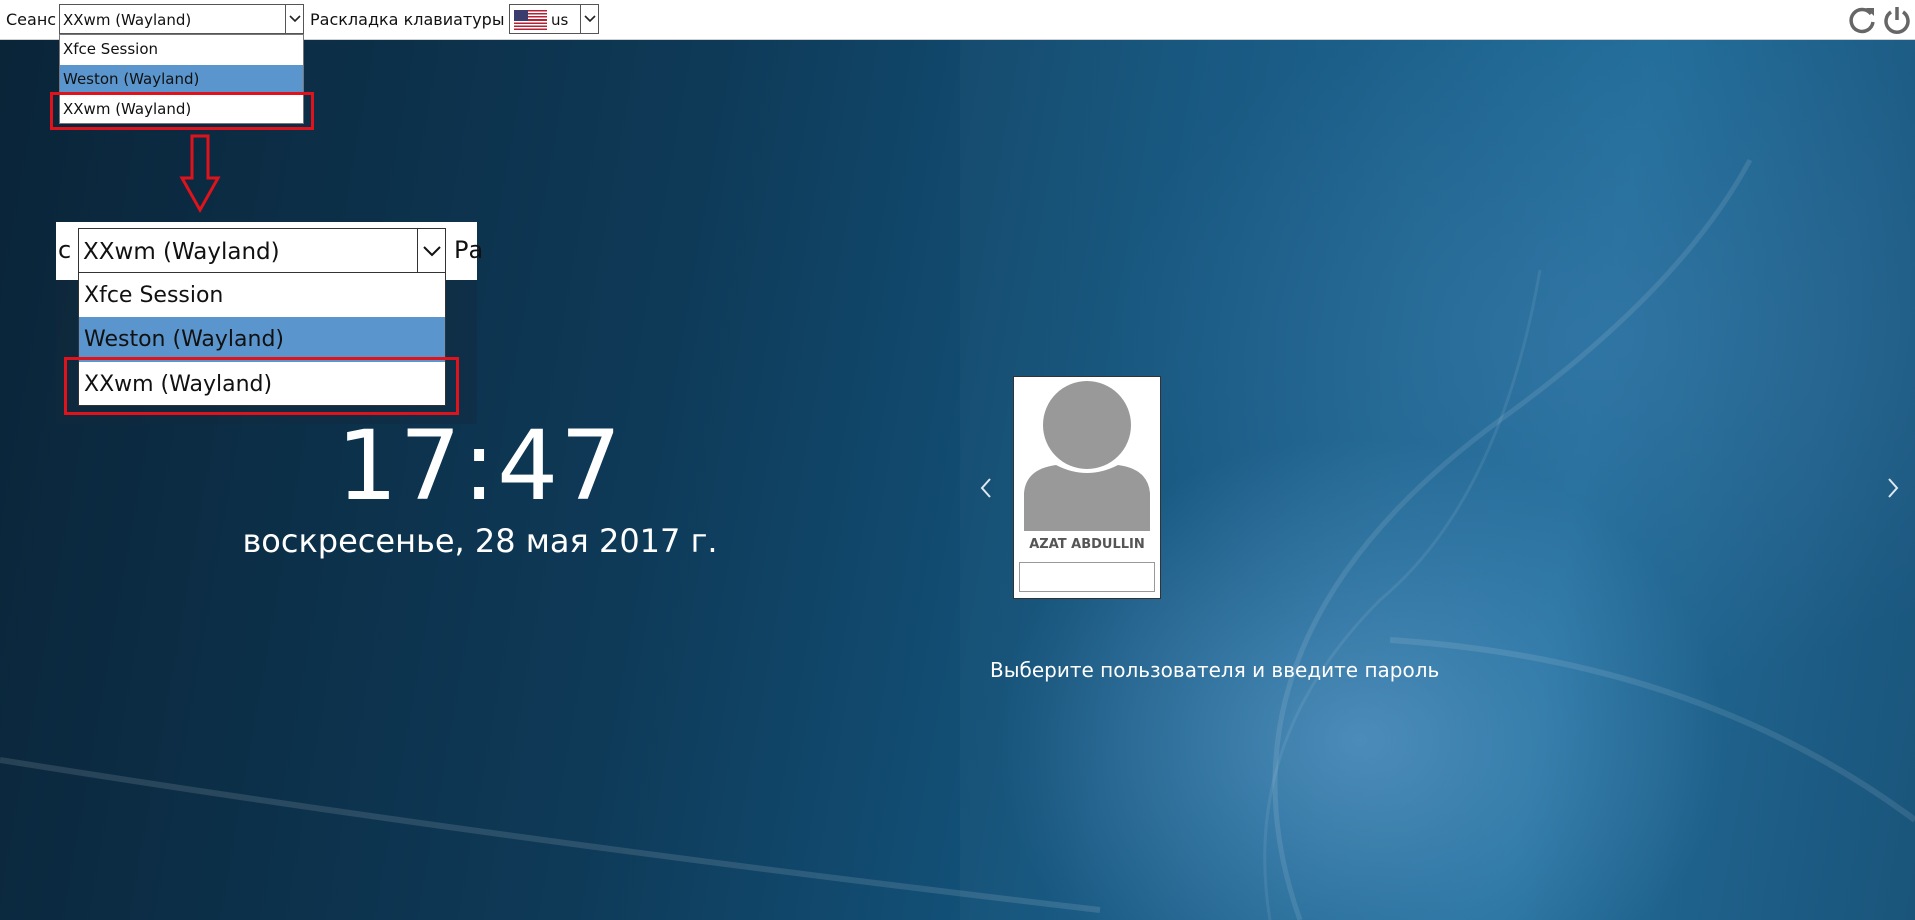 The width and height of the screenshot is (1915, 920). Describe the element at coordinates (181, 252) in the screenshot. I see `zoom-combo-value: XXwm (Wayland)` at that location.